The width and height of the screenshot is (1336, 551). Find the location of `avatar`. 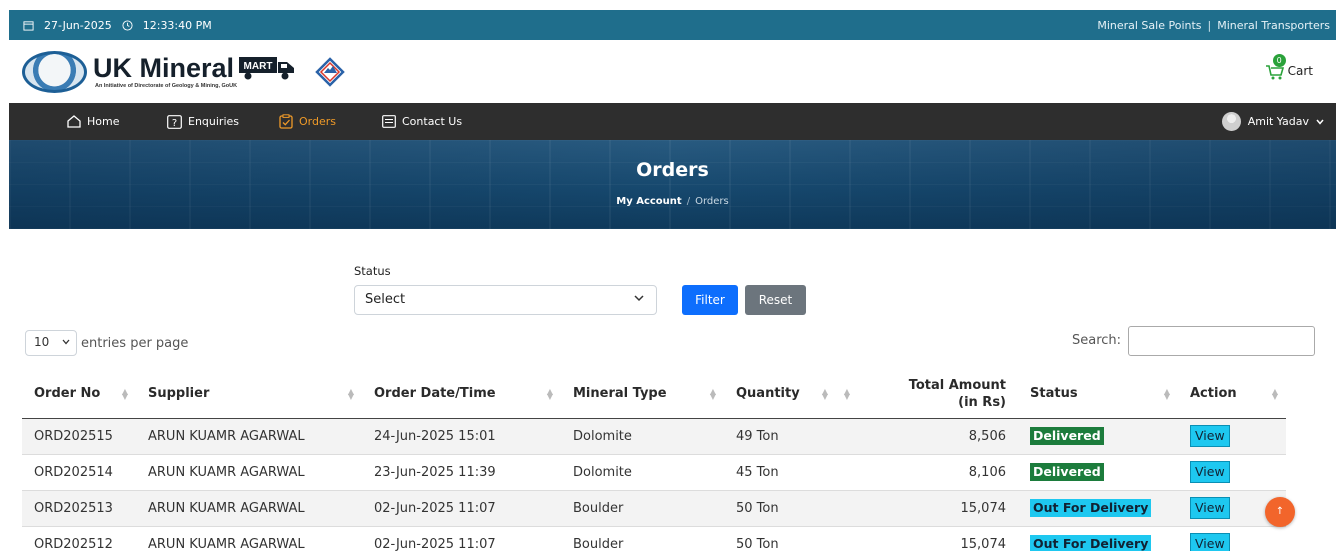

avatar is located at coordinates (1231, 121).